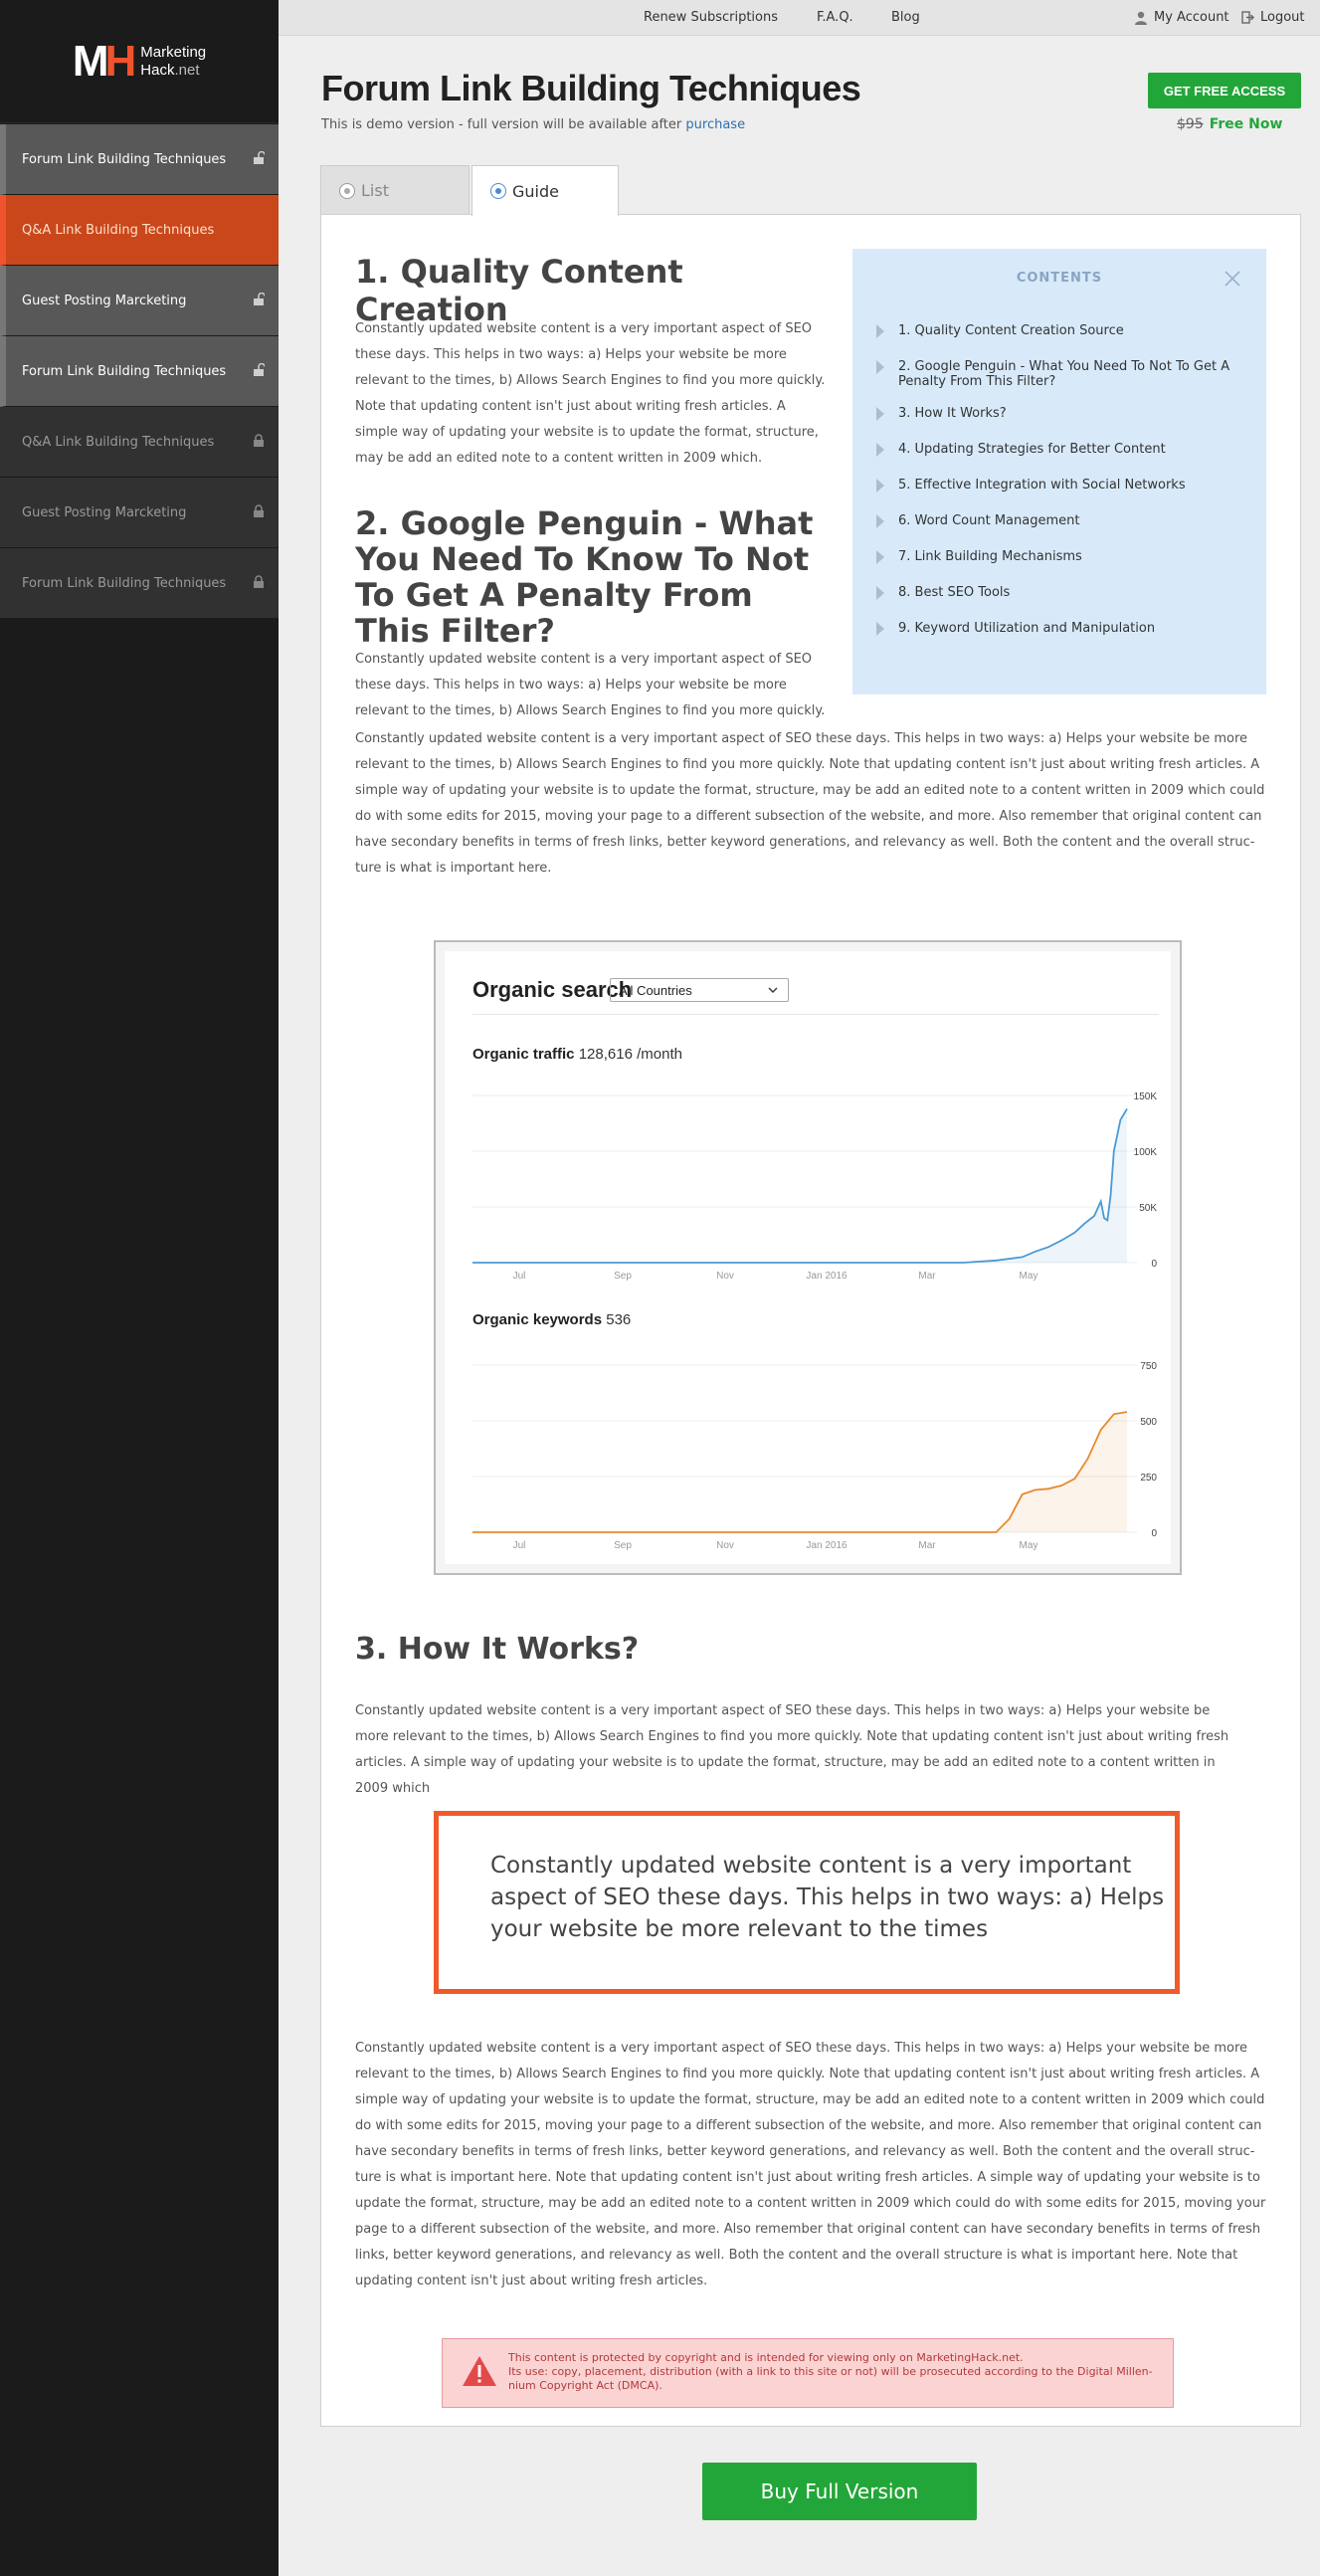  What do you see at coordinates (536, 191) in the screenshot?
I see `tab-guide-label: Guide` at bounding box center [536, 191].